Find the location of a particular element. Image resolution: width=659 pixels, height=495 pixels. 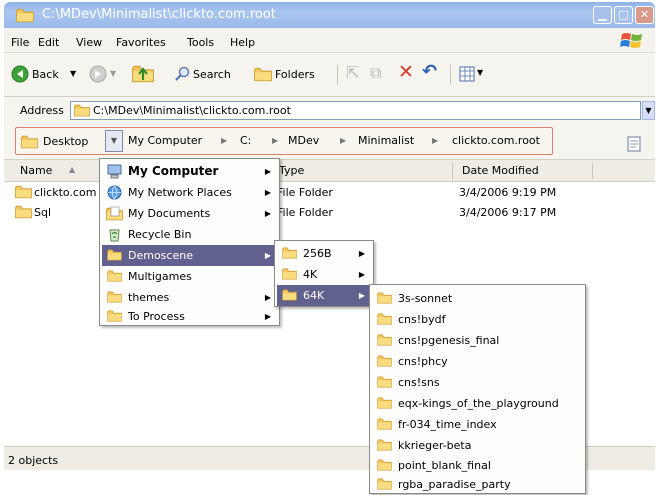

folders-button: Folders is located at coordinates (290, 74).